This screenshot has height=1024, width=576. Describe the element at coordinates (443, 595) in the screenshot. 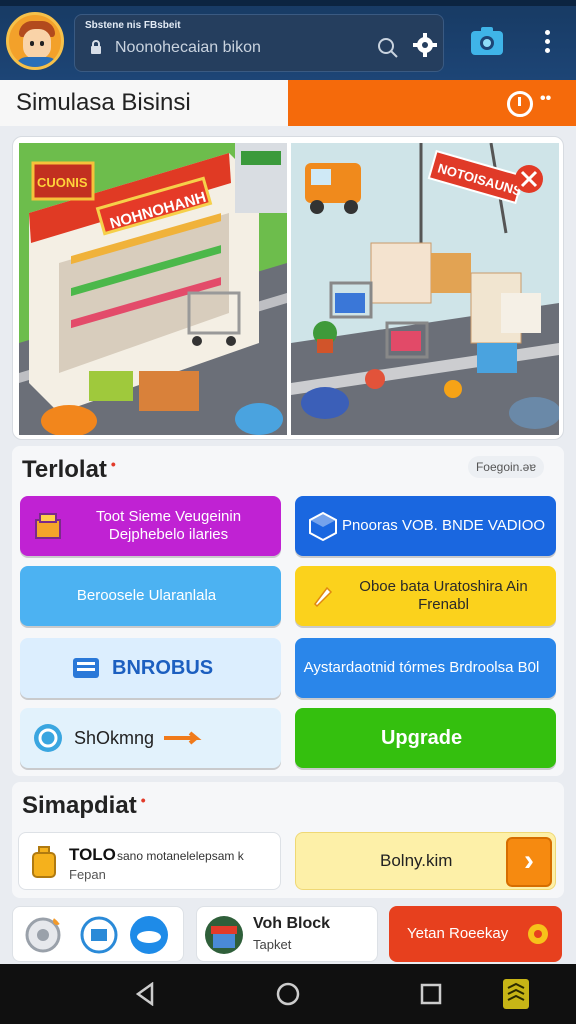

I see `tile-label: Oboe bata Uratoshira Ain Frenabl` at that location.